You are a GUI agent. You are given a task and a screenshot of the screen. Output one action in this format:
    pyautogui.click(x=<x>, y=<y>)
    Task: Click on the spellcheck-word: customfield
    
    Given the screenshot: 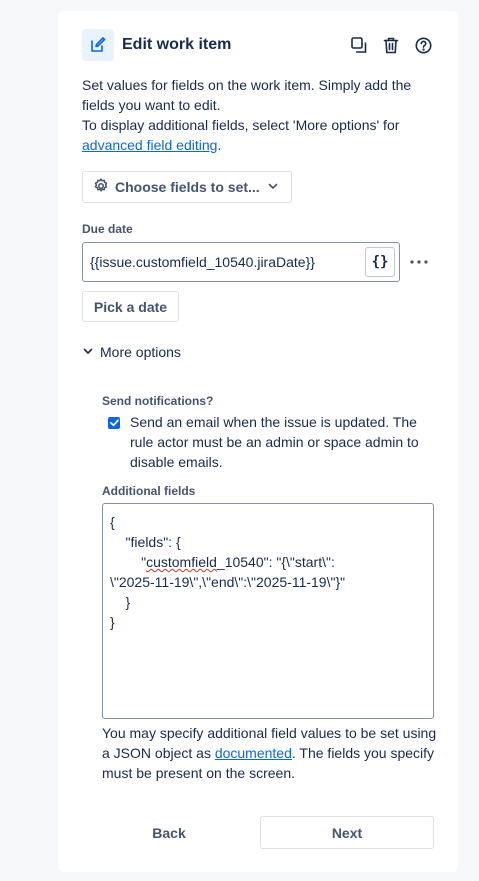 What is the action you would take?
    pyautogui.click(x=181, y=562)
    